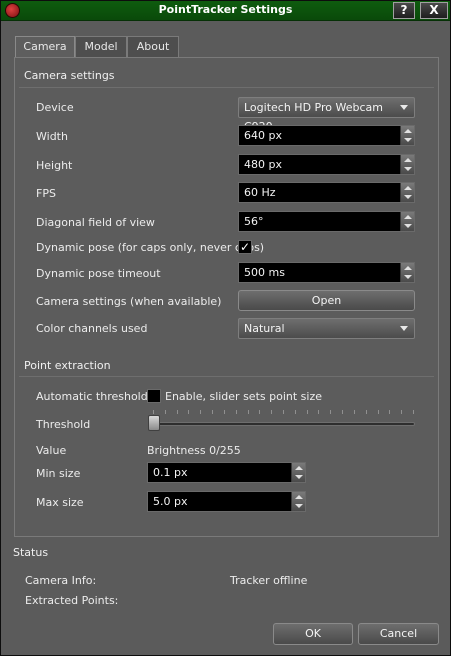  I want to click on dynamic-pose-timeout-spinbox: 500 ms, so click(326, 272).